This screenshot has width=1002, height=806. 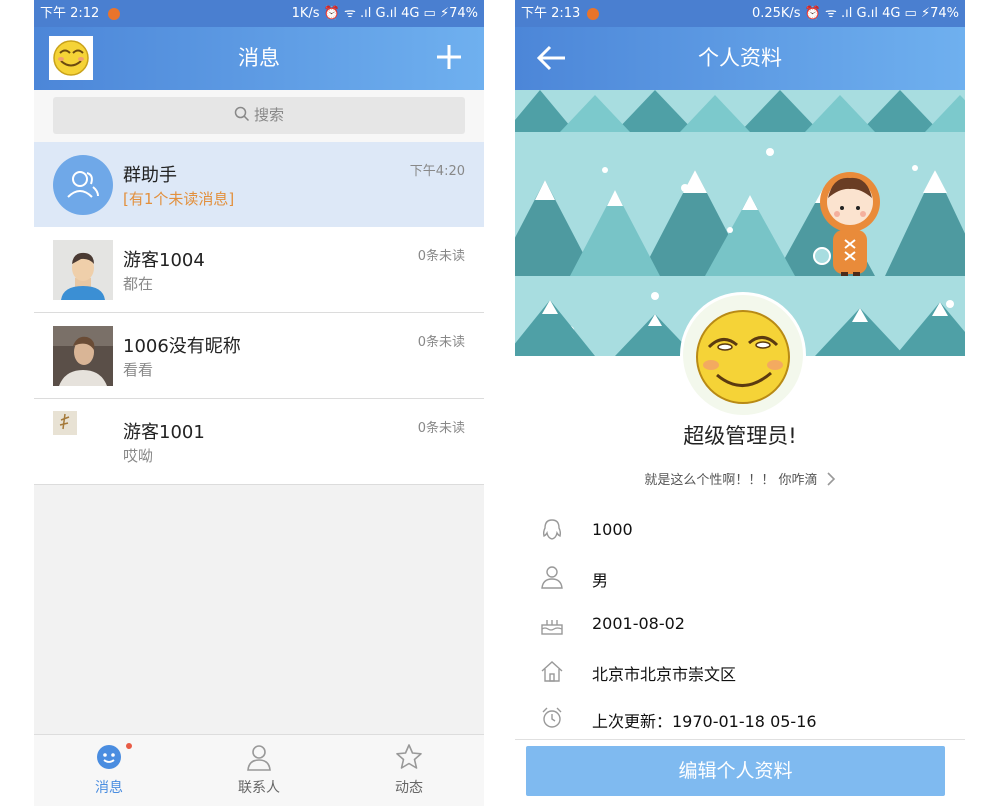 I want to click on conversation-preview: 看看, so click(x=138, y=370).